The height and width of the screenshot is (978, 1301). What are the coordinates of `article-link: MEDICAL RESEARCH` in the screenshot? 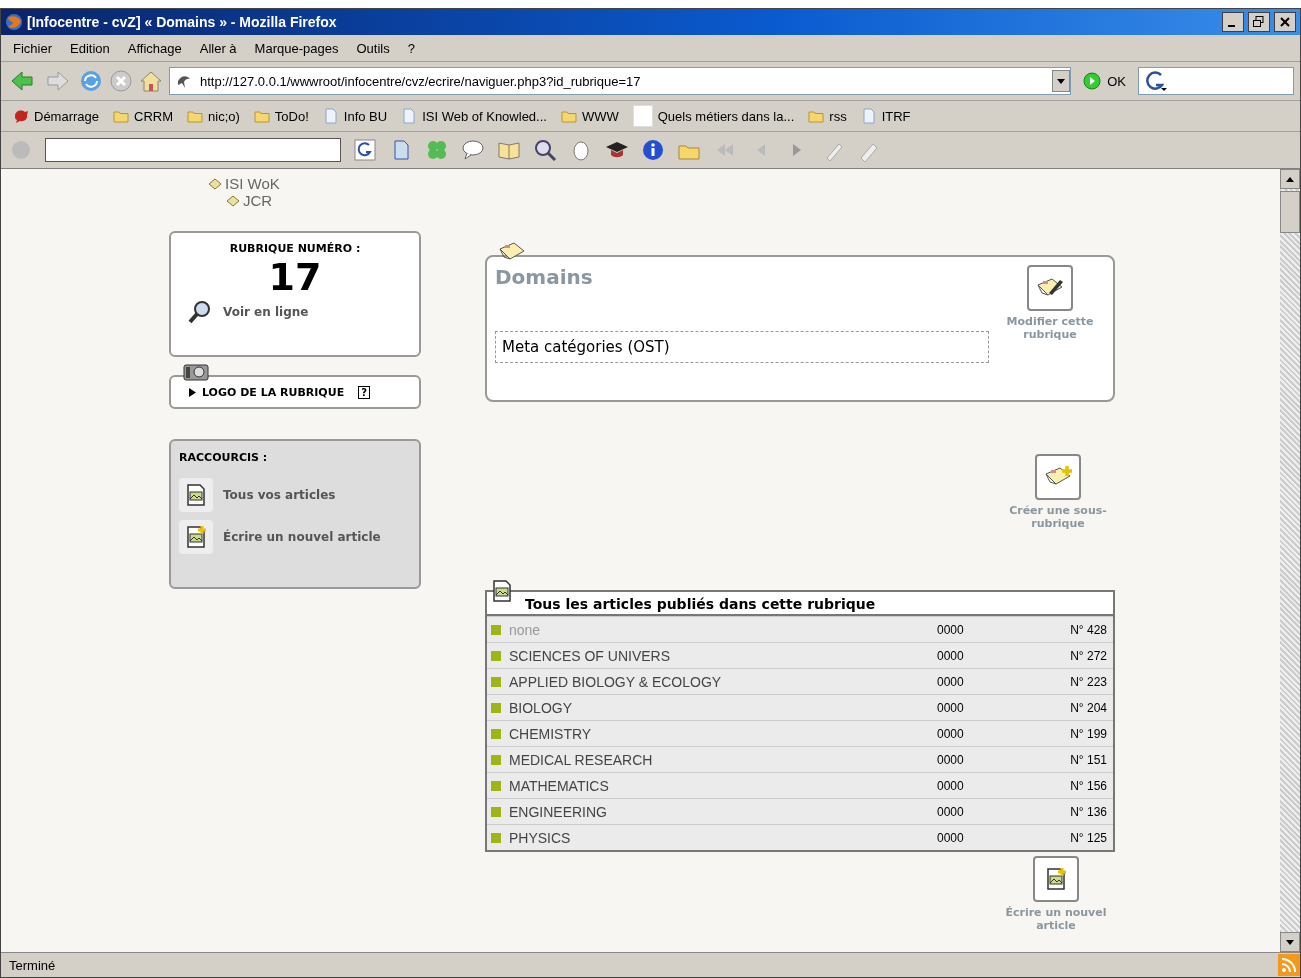 It's located at (723, 759).